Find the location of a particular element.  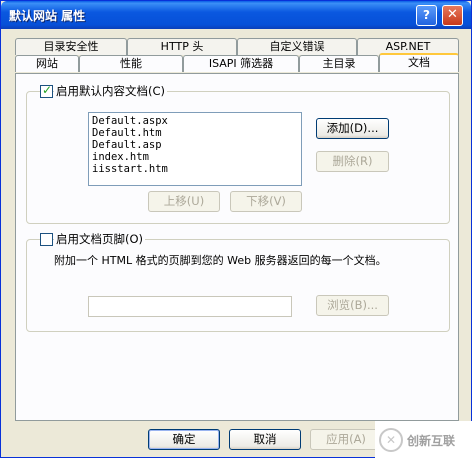

enable-footer-label: 启用文档页脚(O) is located at coordinates (100, 239).